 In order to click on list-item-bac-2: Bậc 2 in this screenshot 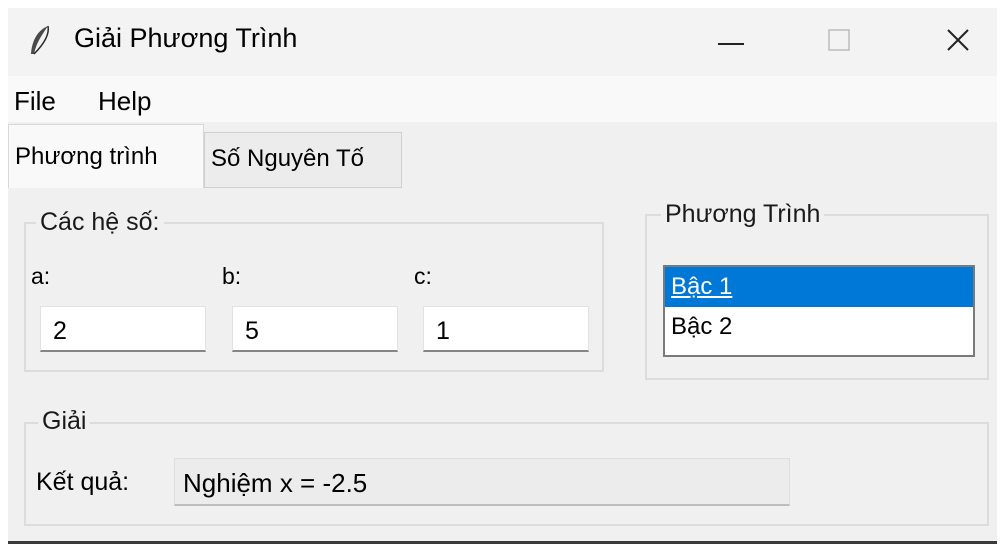, I will do `click(819, 327)`.